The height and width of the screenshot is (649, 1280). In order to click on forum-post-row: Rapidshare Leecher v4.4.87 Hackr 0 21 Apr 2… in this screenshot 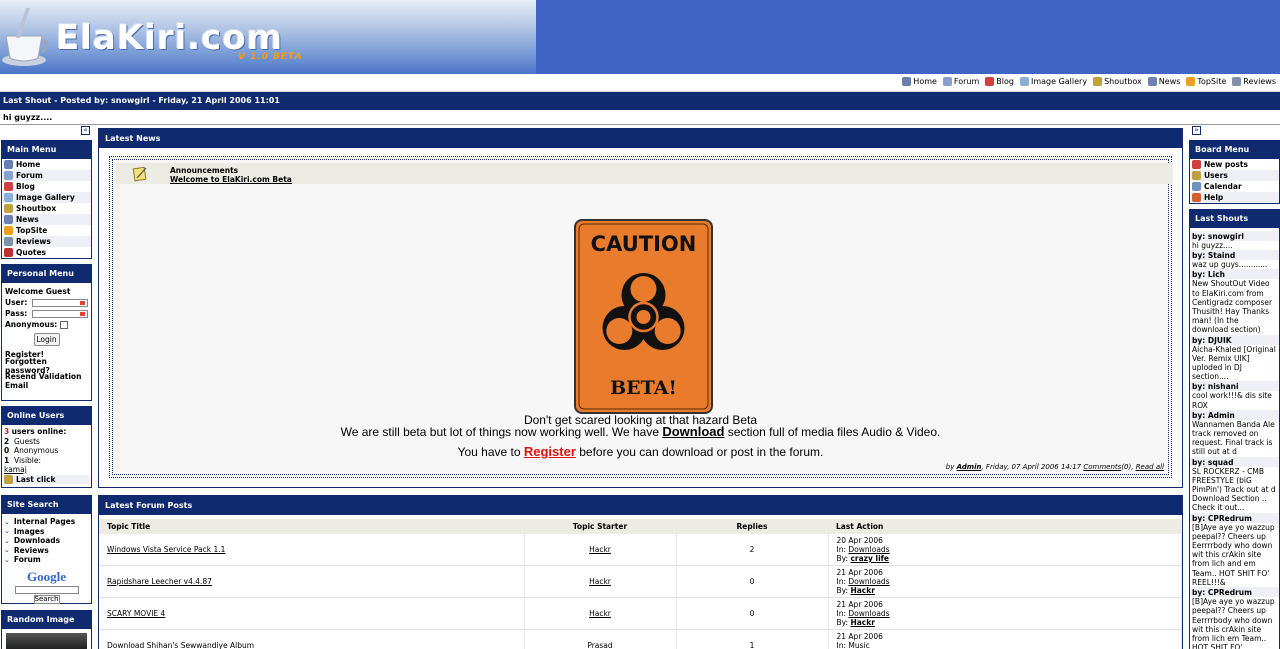, I will do `click(640, 581)`.